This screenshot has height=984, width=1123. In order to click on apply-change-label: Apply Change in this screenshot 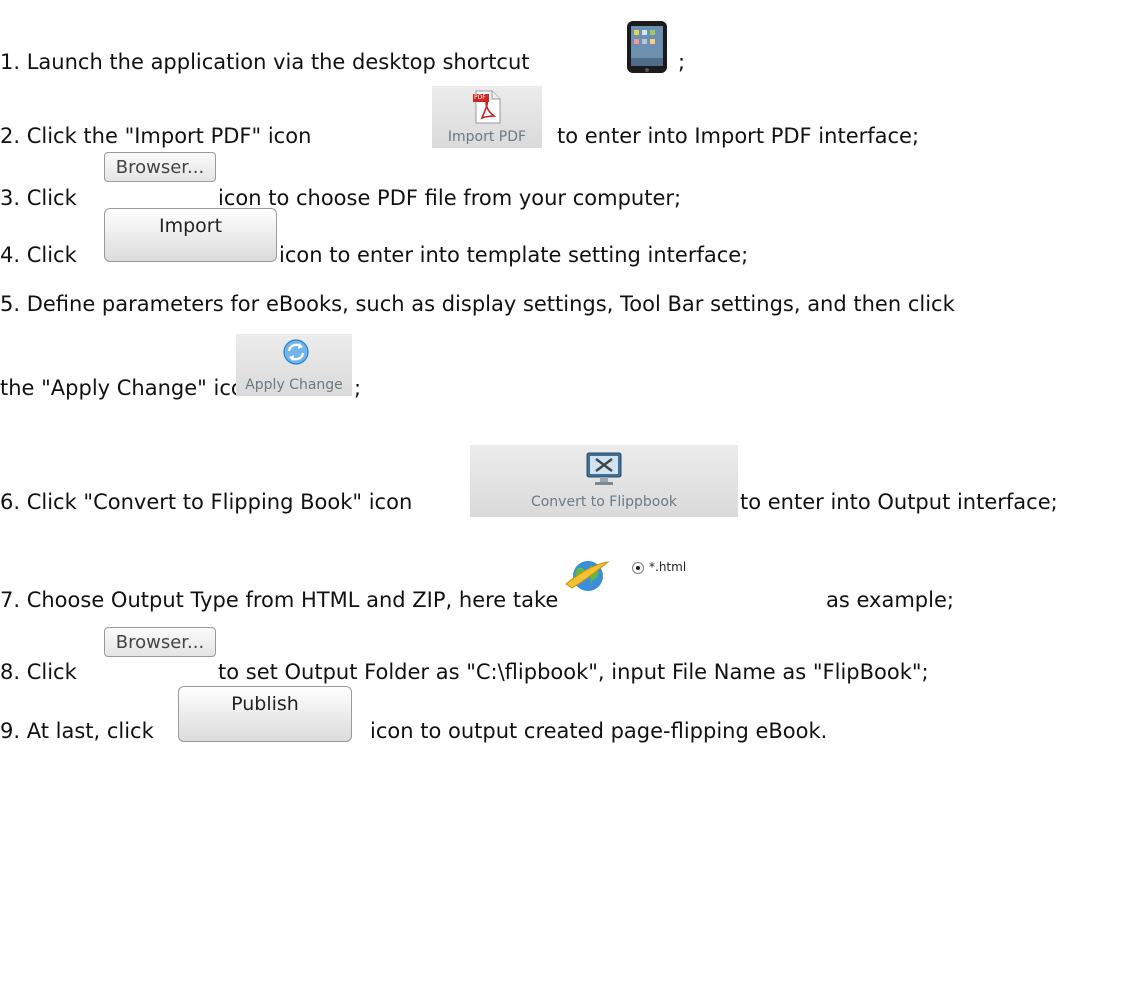, I will do `click(294, 385)`.